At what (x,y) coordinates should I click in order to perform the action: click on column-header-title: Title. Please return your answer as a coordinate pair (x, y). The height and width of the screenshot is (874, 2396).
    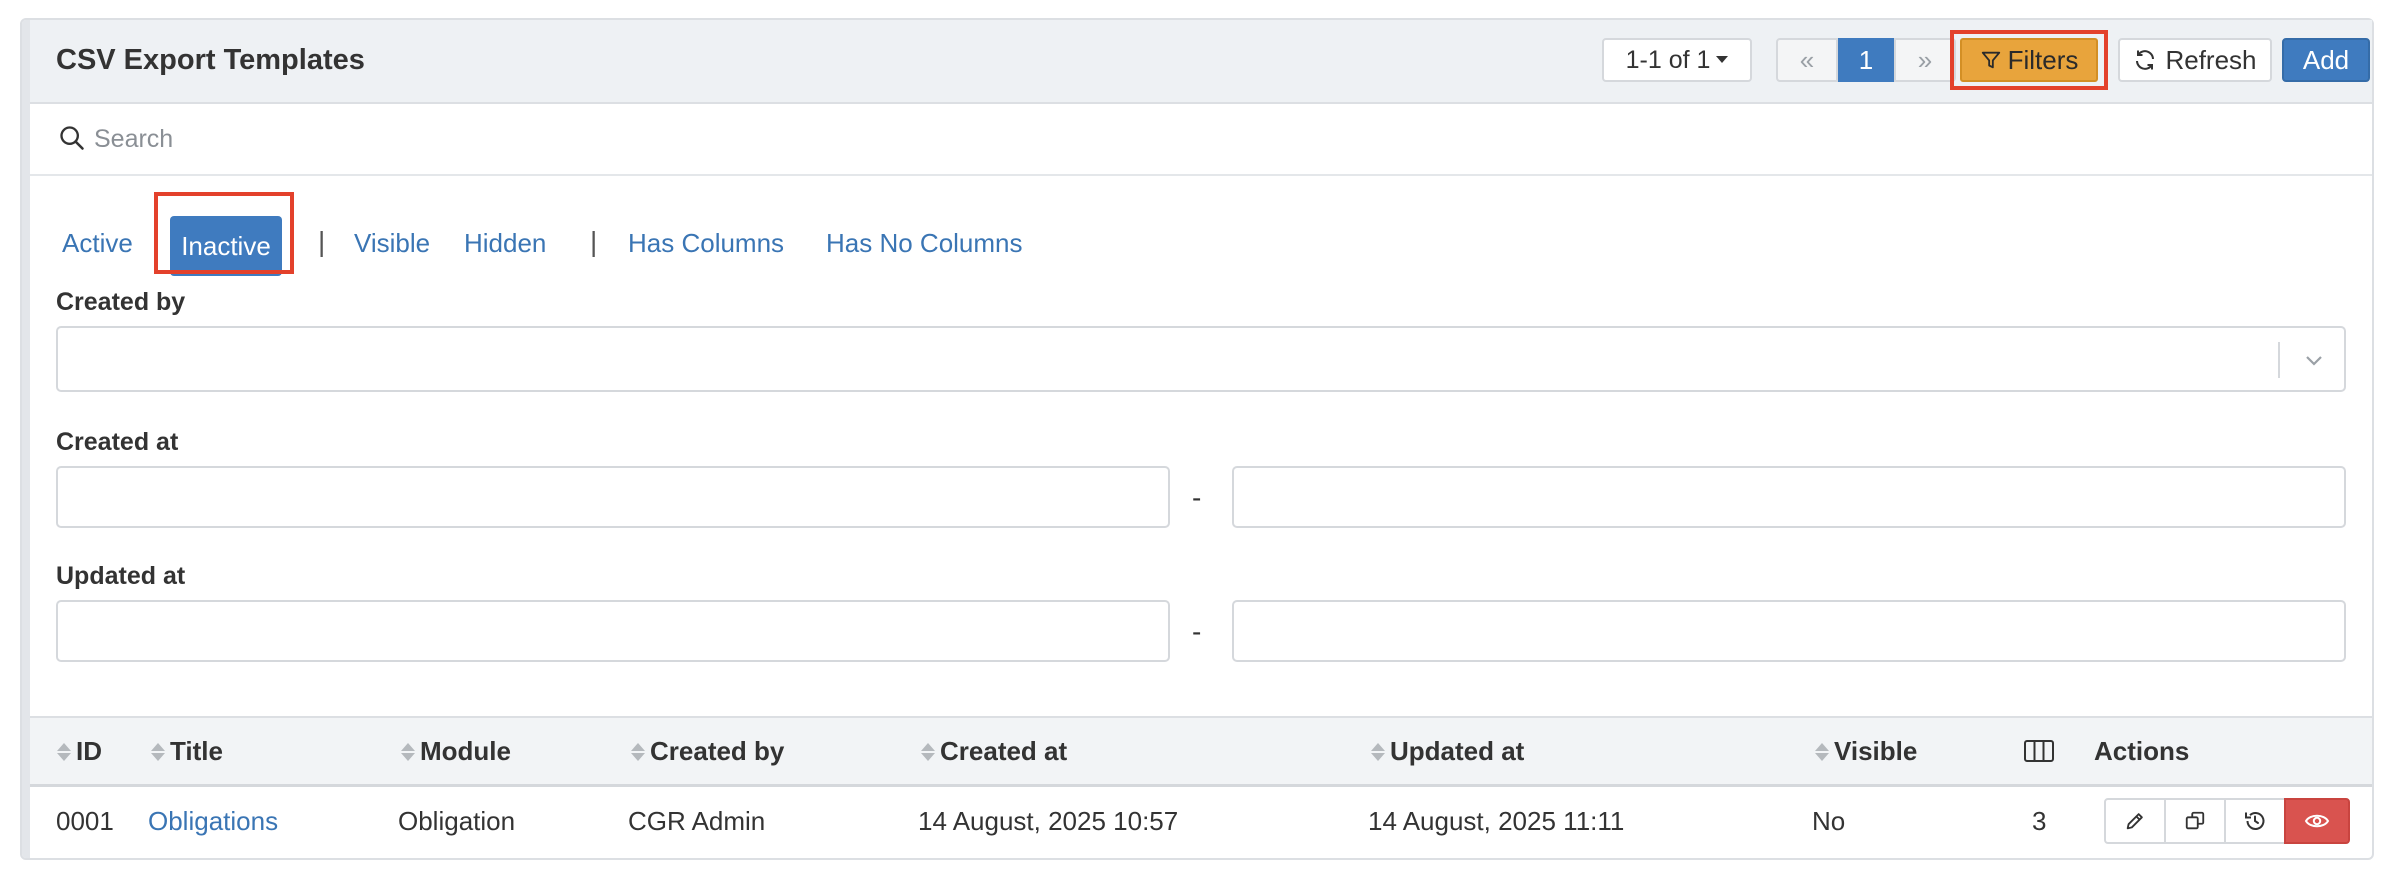
    Looking at the image, I should click on (186, 751).